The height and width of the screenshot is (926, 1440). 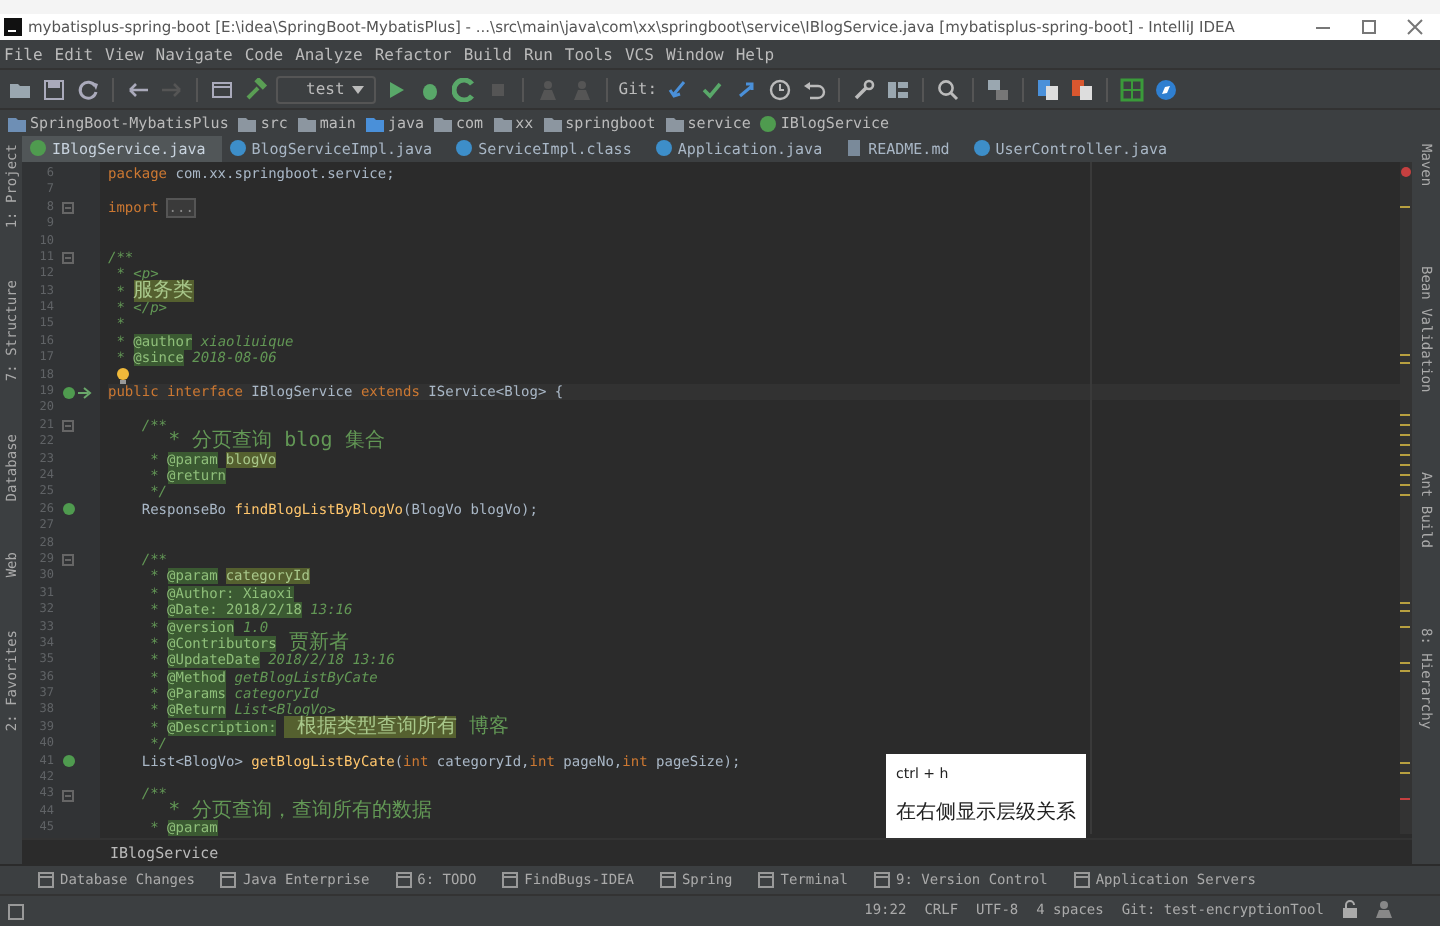 What do you see at coordinates (897, 89) in the screenshot?
I see `structure-icon` at bounding box center [897, 89].